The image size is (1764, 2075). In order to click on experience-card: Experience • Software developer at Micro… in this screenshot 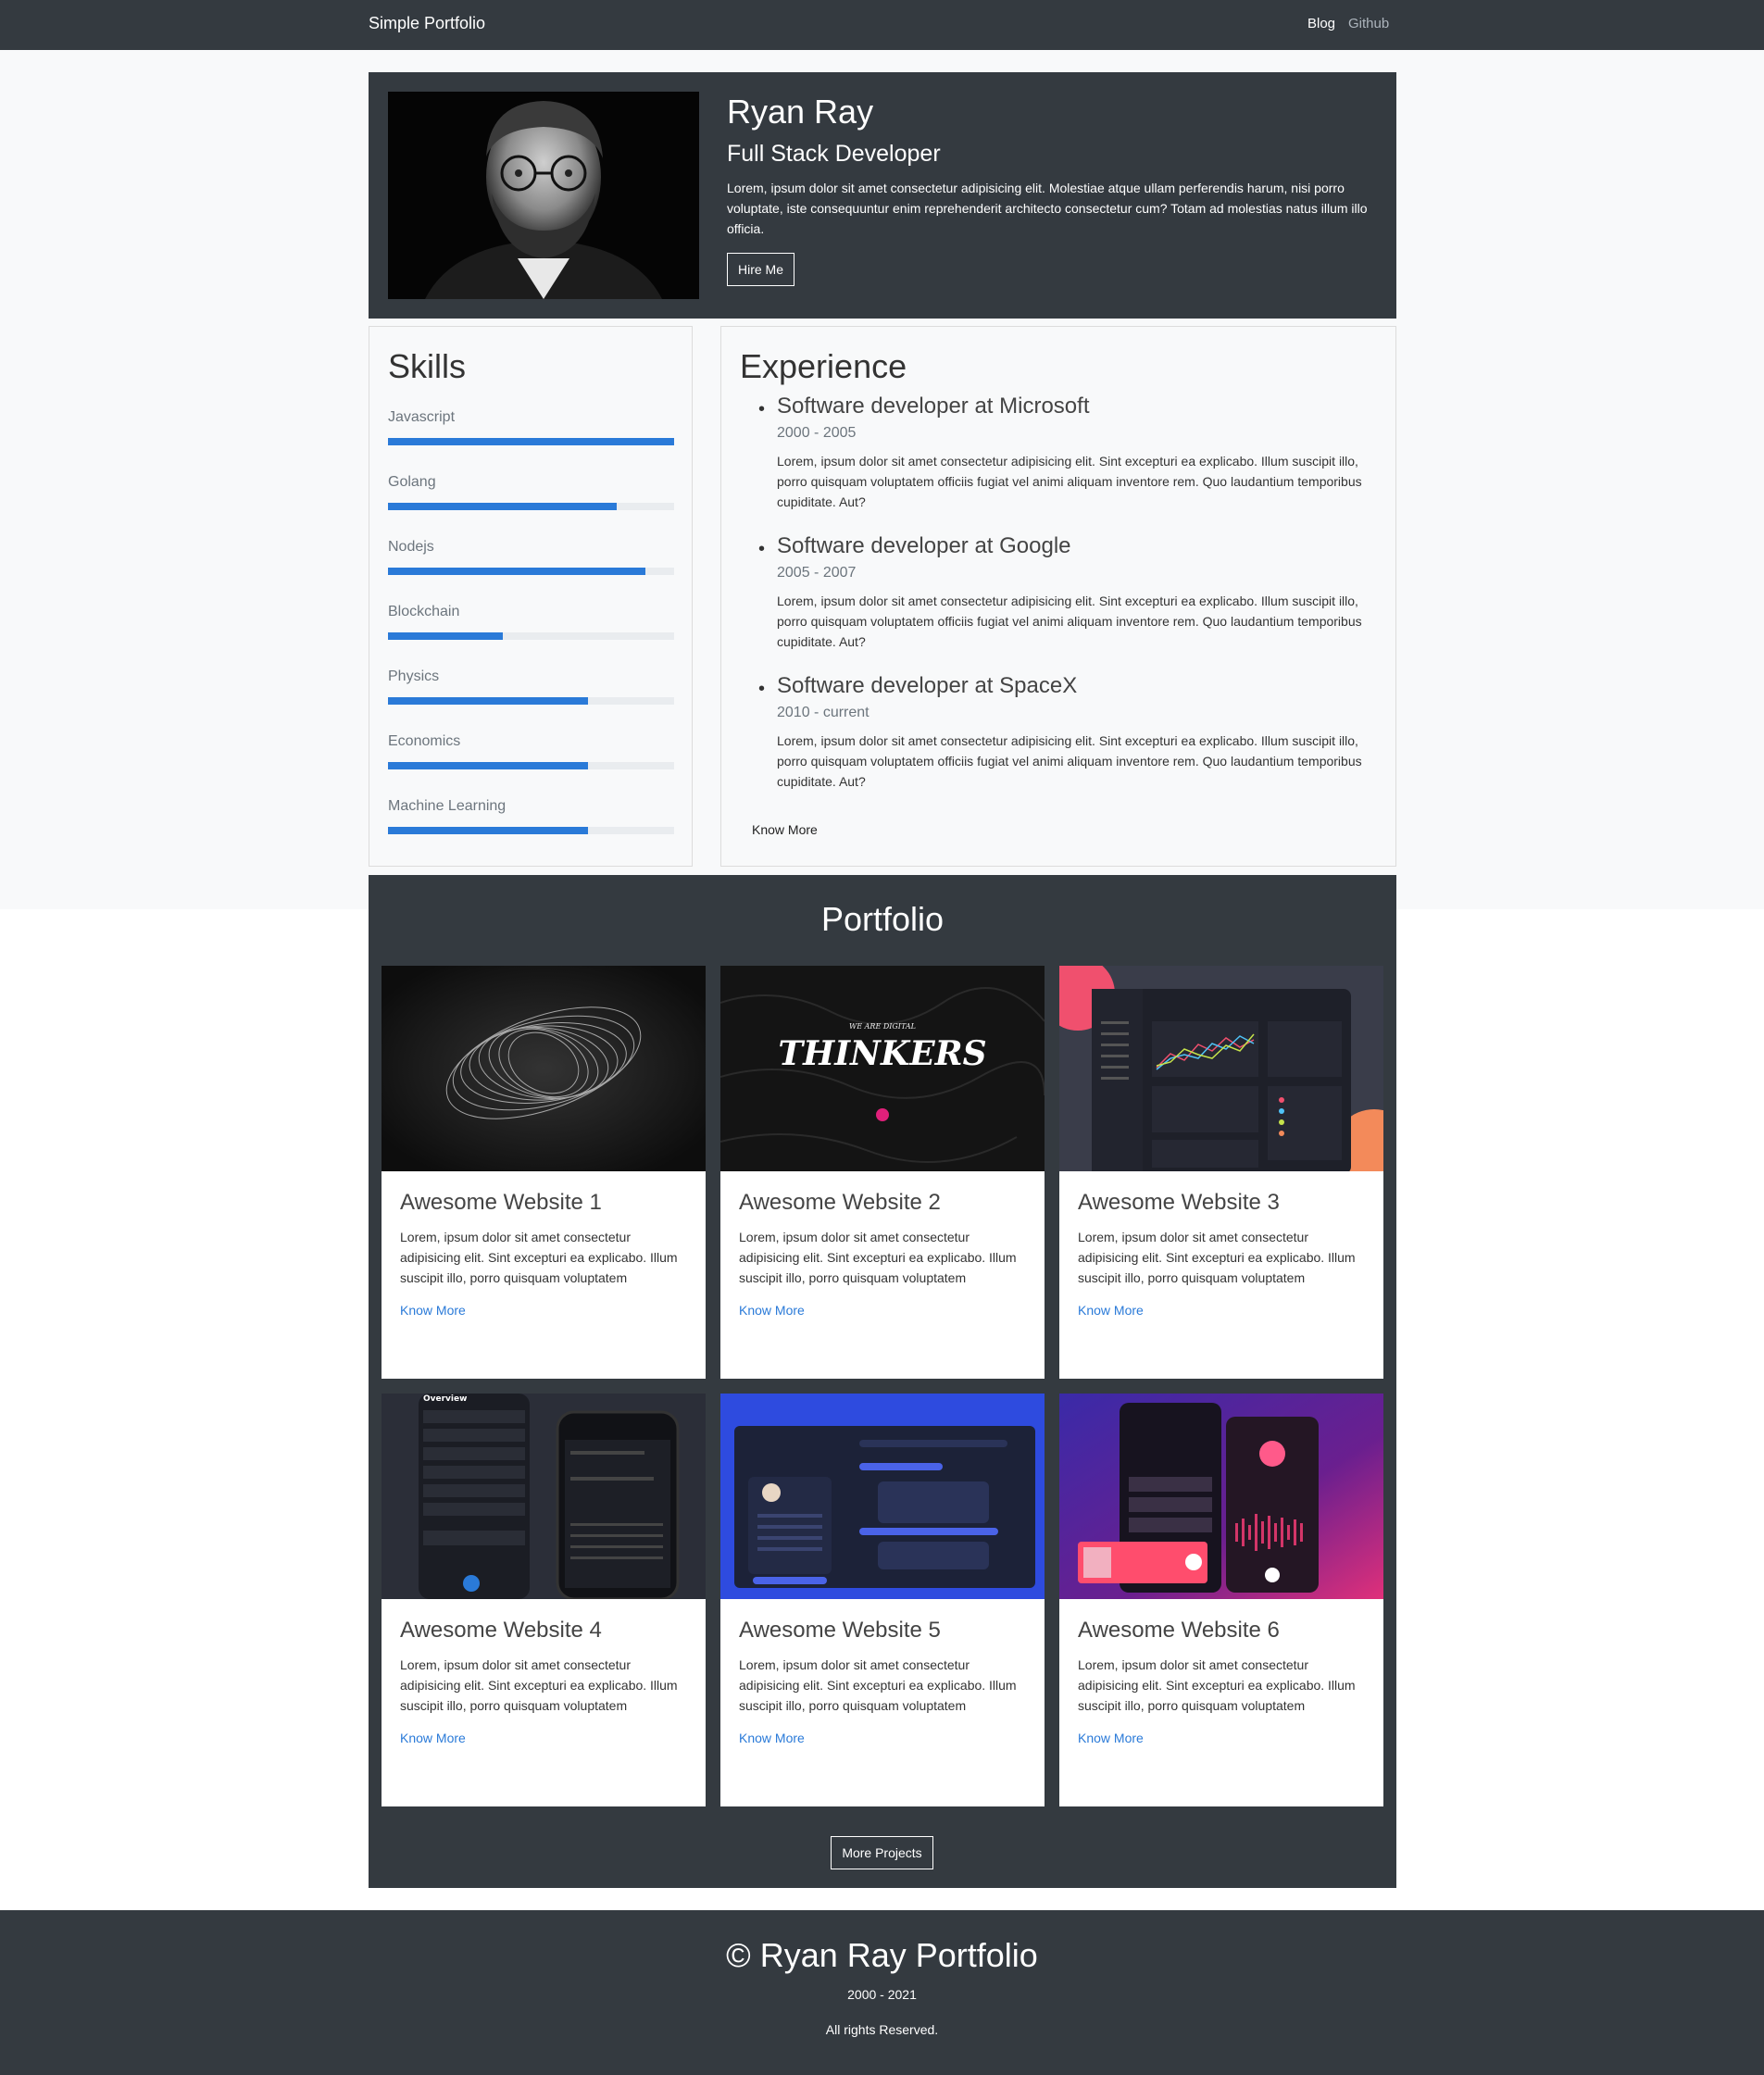, I will do `click(1058, 596)`.